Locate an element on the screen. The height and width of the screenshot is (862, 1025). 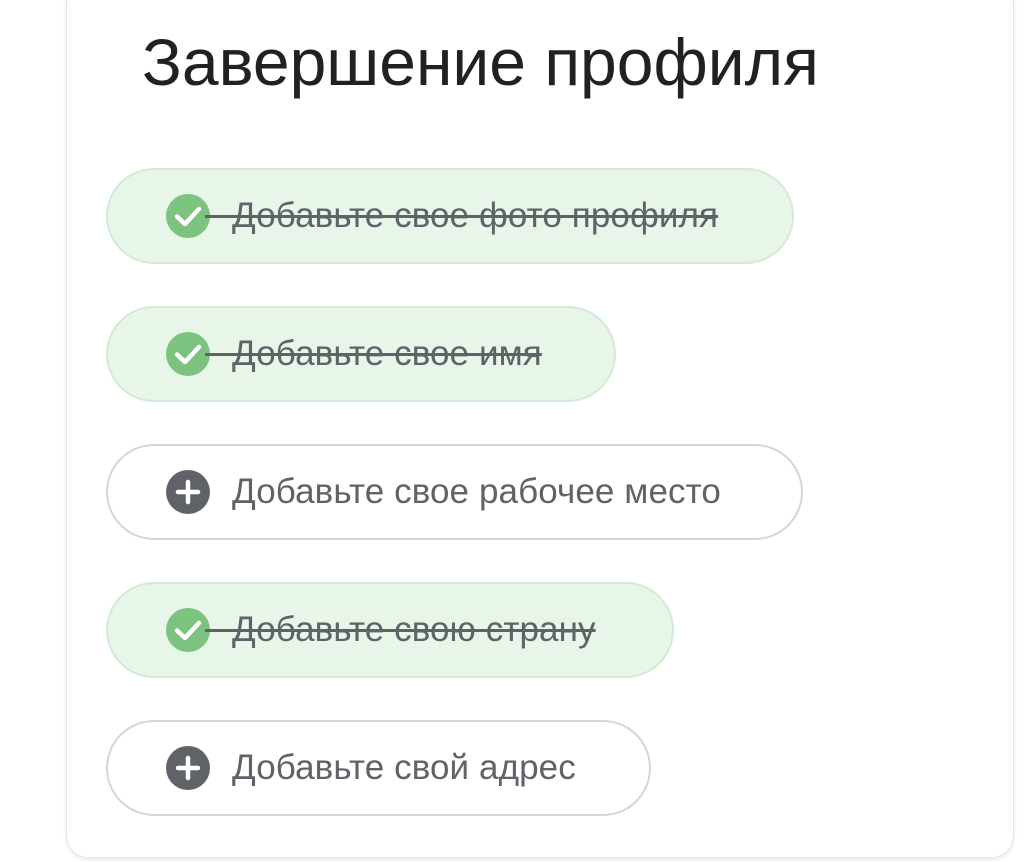
task-label: Добавьте свое рабочее место is located at coordinates (476, 491).